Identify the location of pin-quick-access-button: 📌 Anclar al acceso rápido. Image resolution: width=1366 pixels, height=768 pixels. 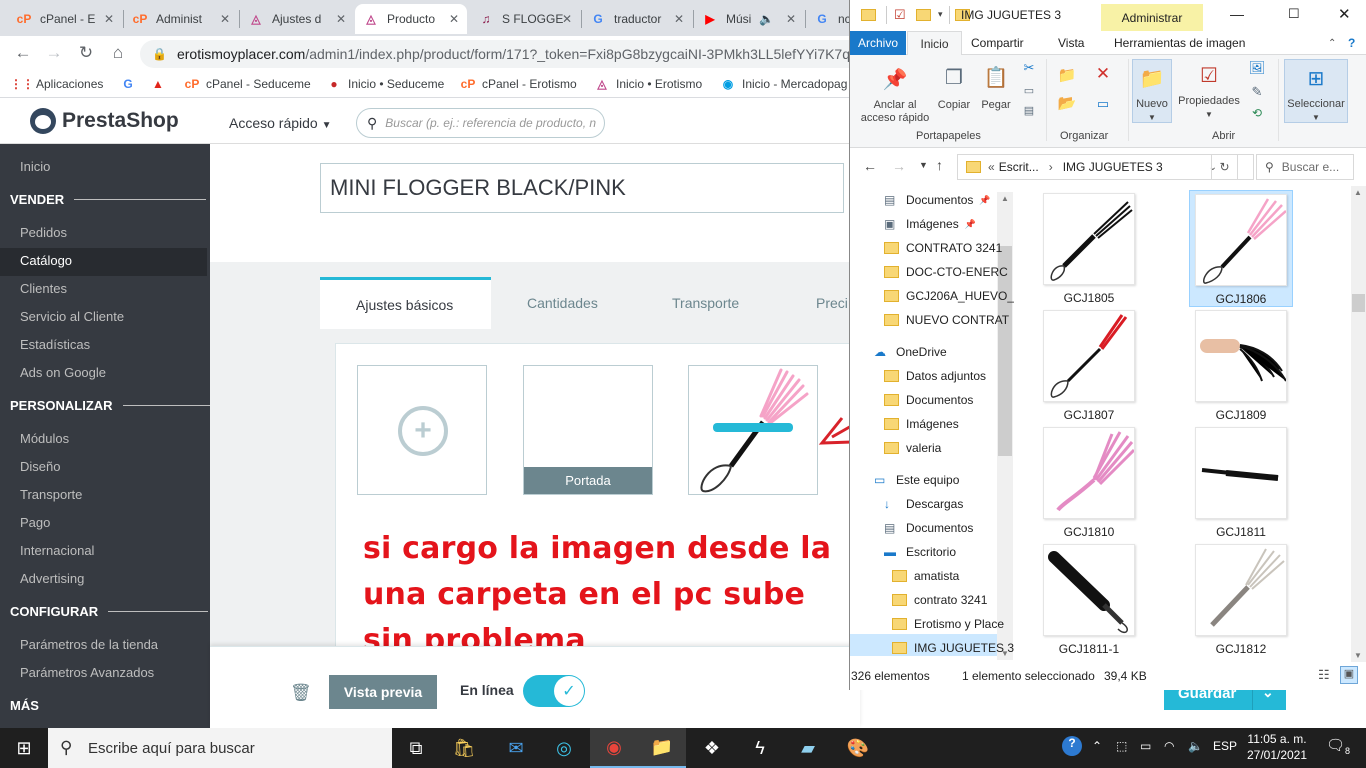
(895, 96).